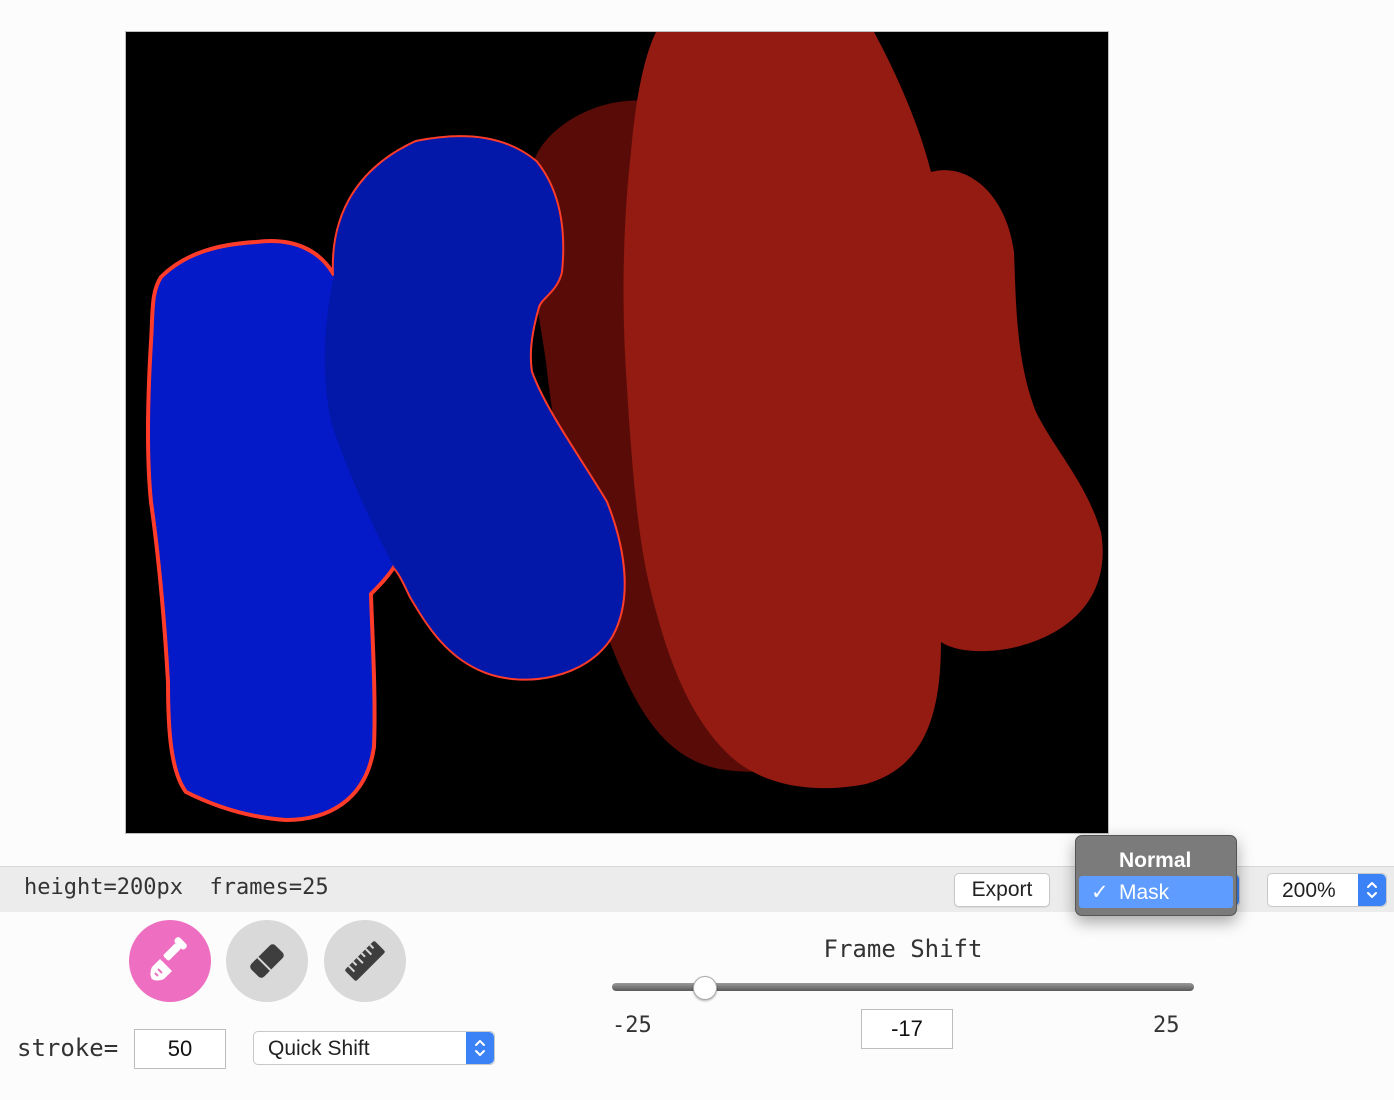 This screenshot has width=1394, height=1100. I want to click on menu-item-mask: ✓ Mask, so click(1156, 892).